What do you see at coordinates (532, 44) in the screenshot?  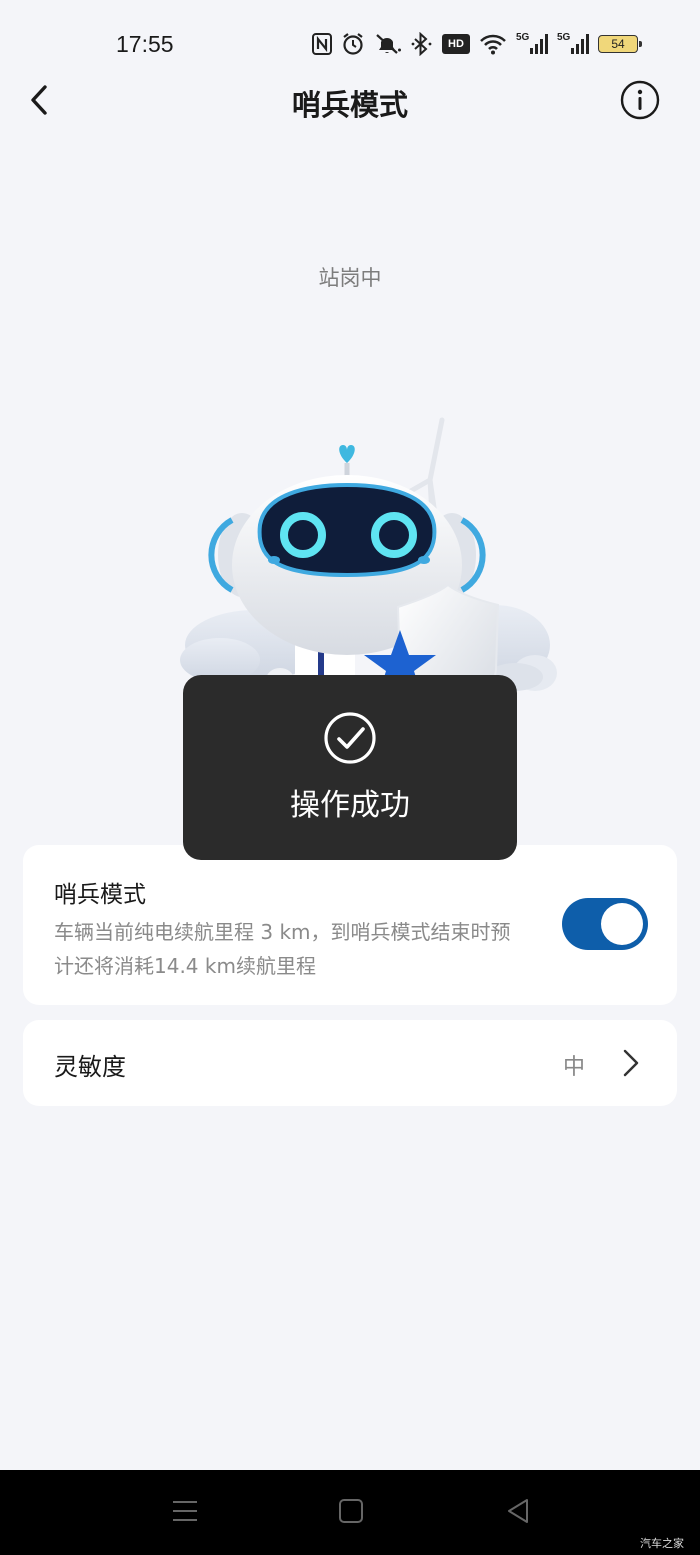 I see `signal-icon-1: 5G` at bounding box center [532, 44].